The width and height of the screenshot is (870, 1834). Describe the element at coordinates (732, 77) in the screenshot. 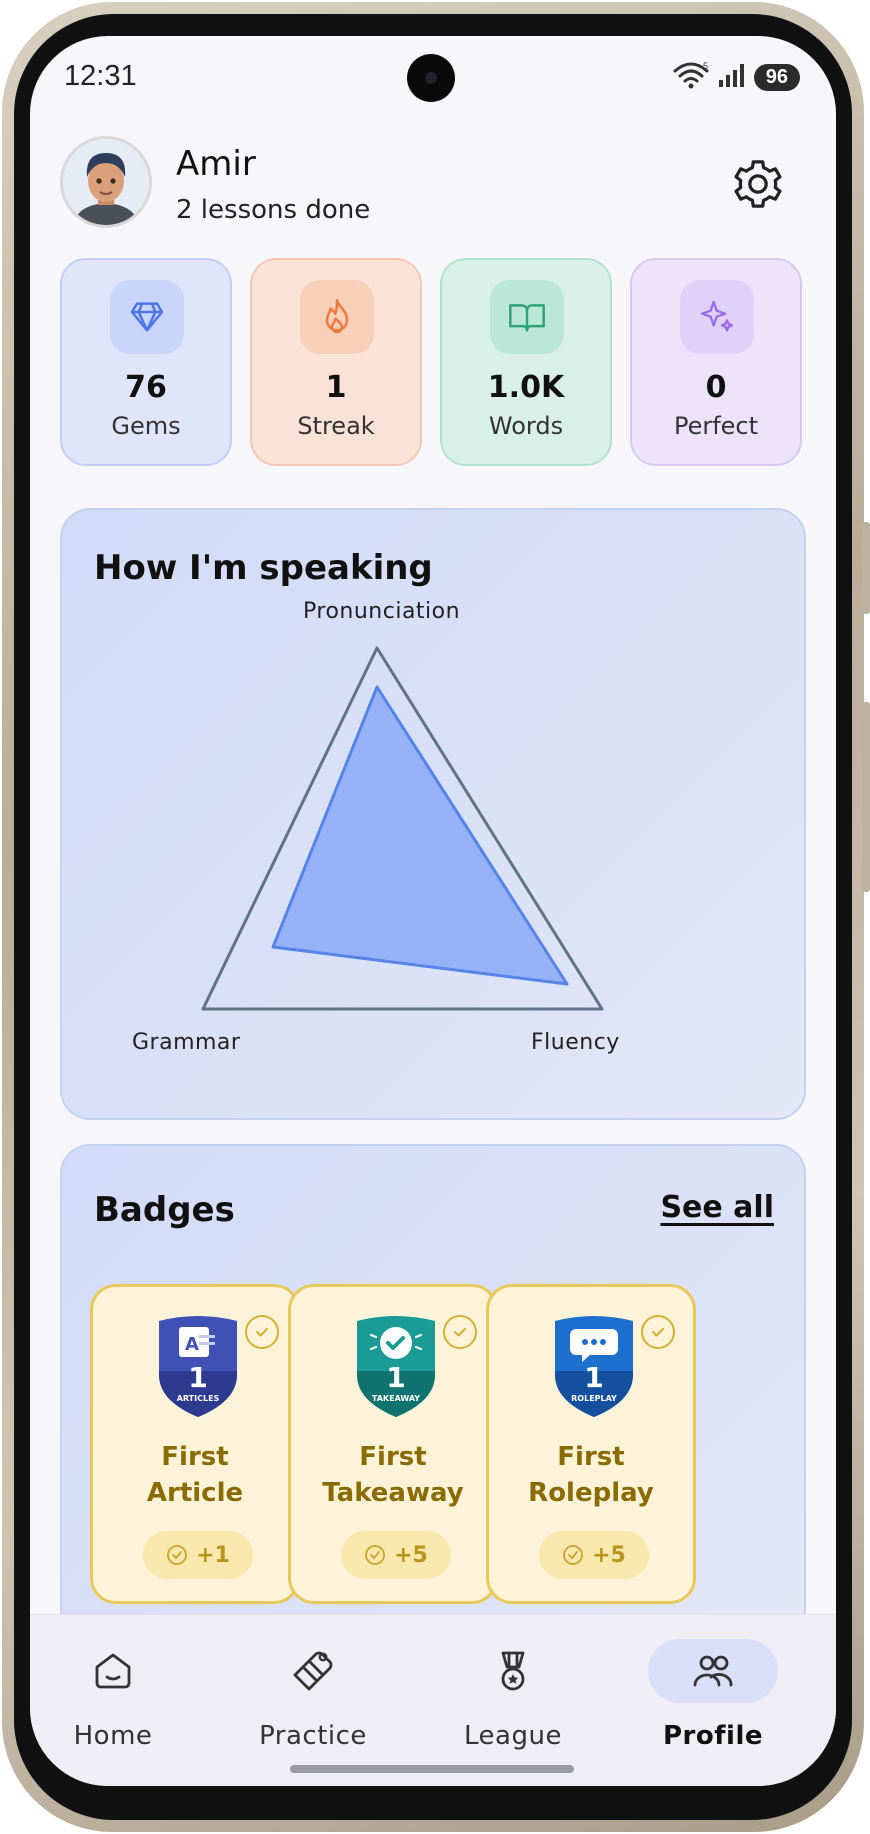

I see `signal-icon` at that location.